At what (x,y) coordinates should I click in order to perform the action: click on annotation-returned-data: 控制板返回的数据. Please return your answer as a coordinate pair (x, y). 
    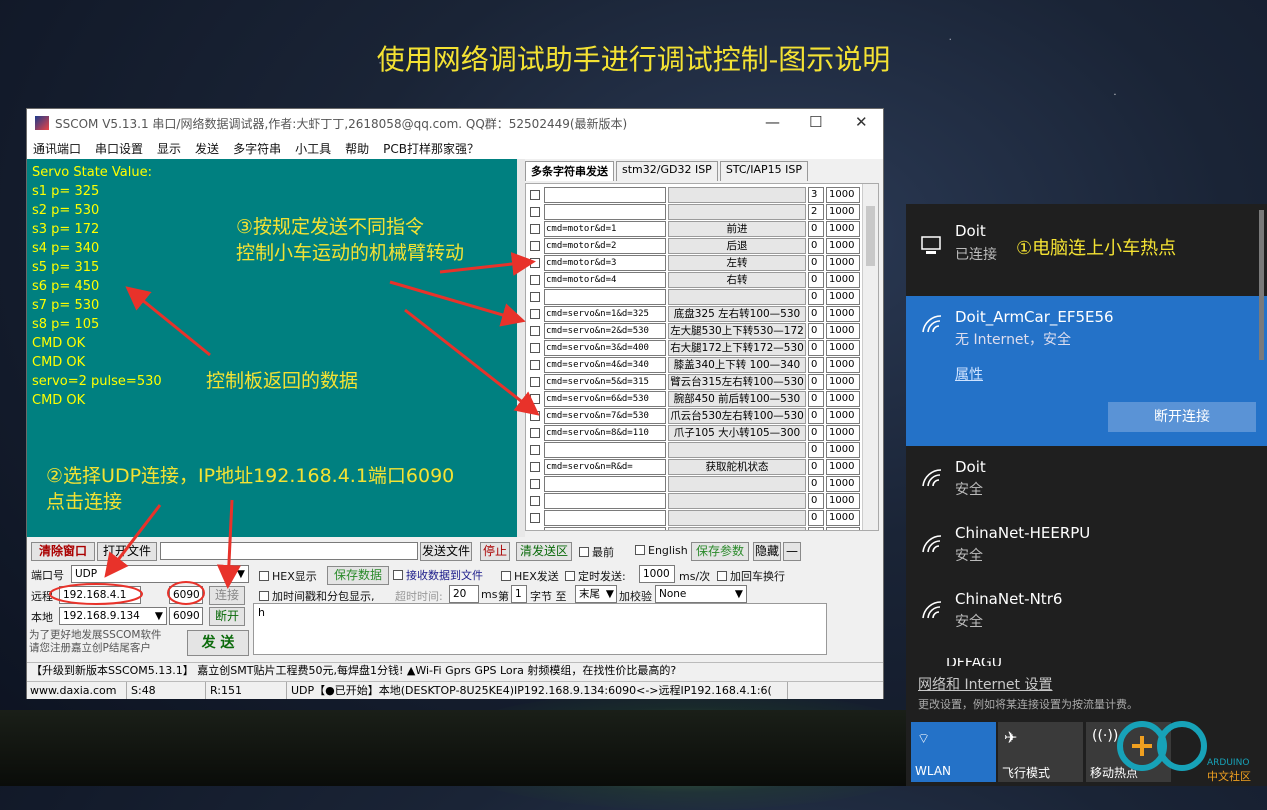
    Looking at the image, I should click on (282, 381).